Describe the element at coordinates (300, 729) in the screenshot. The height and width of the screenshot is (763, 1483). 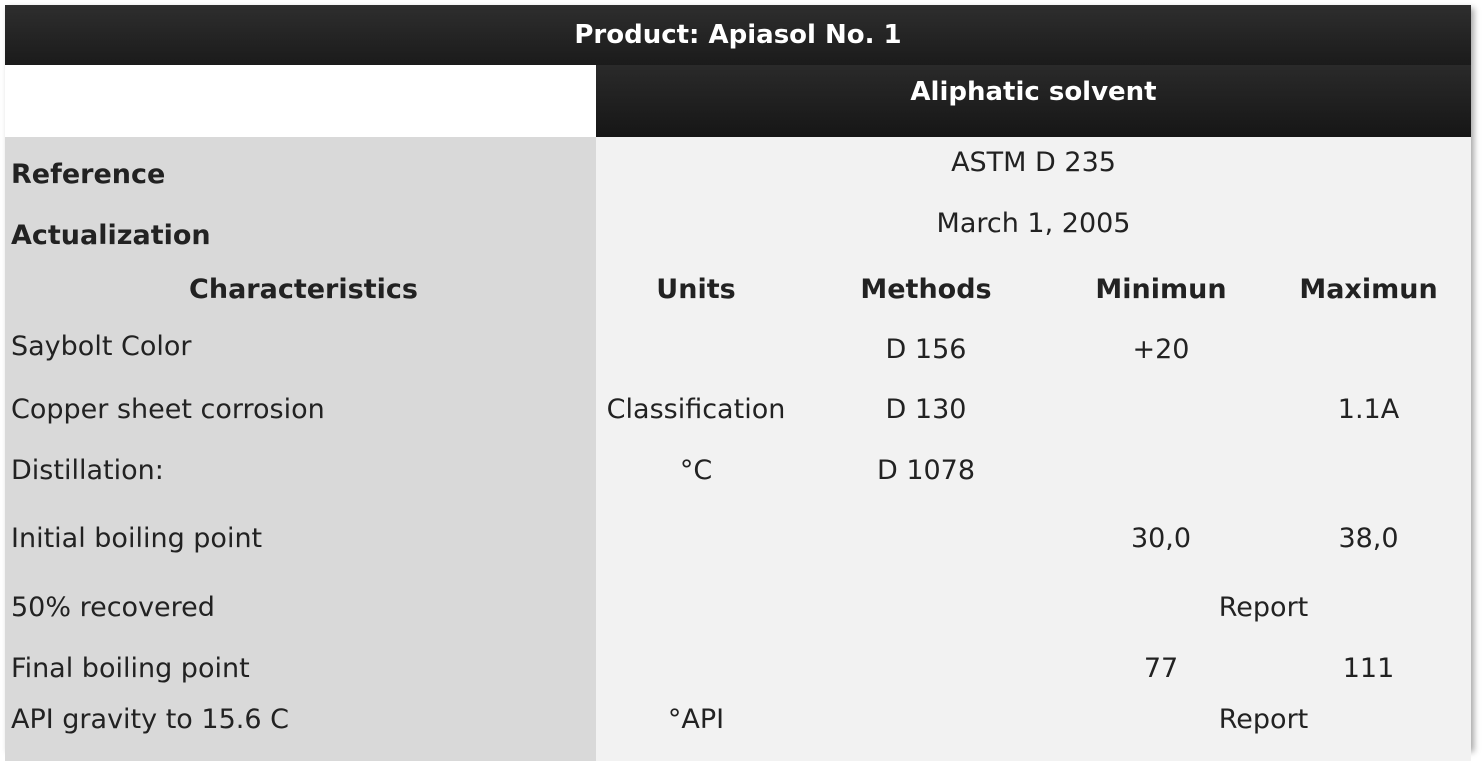
I see `characteristic-name: API gravity to 15.6 C` at that location.